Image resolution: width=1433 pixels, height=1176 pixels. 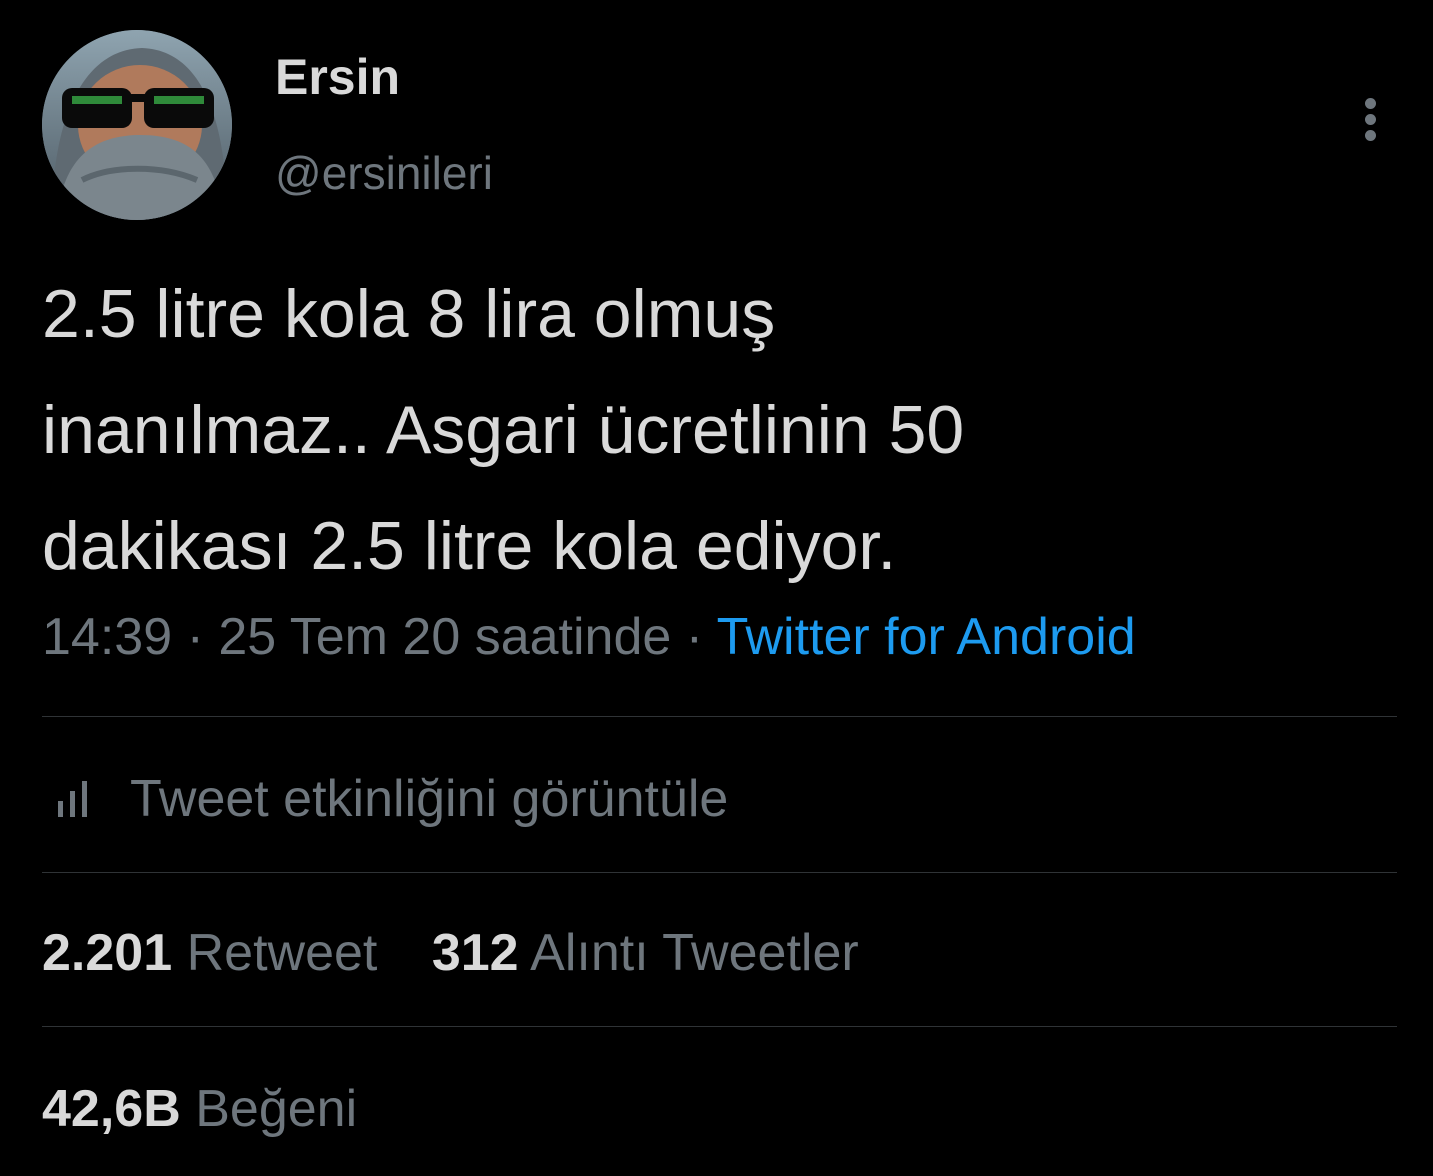 What do you see at coordinates (111, 1109) in the screenshot?
I see `likes-count: 42,6B` at bounding box center [111, 1109].